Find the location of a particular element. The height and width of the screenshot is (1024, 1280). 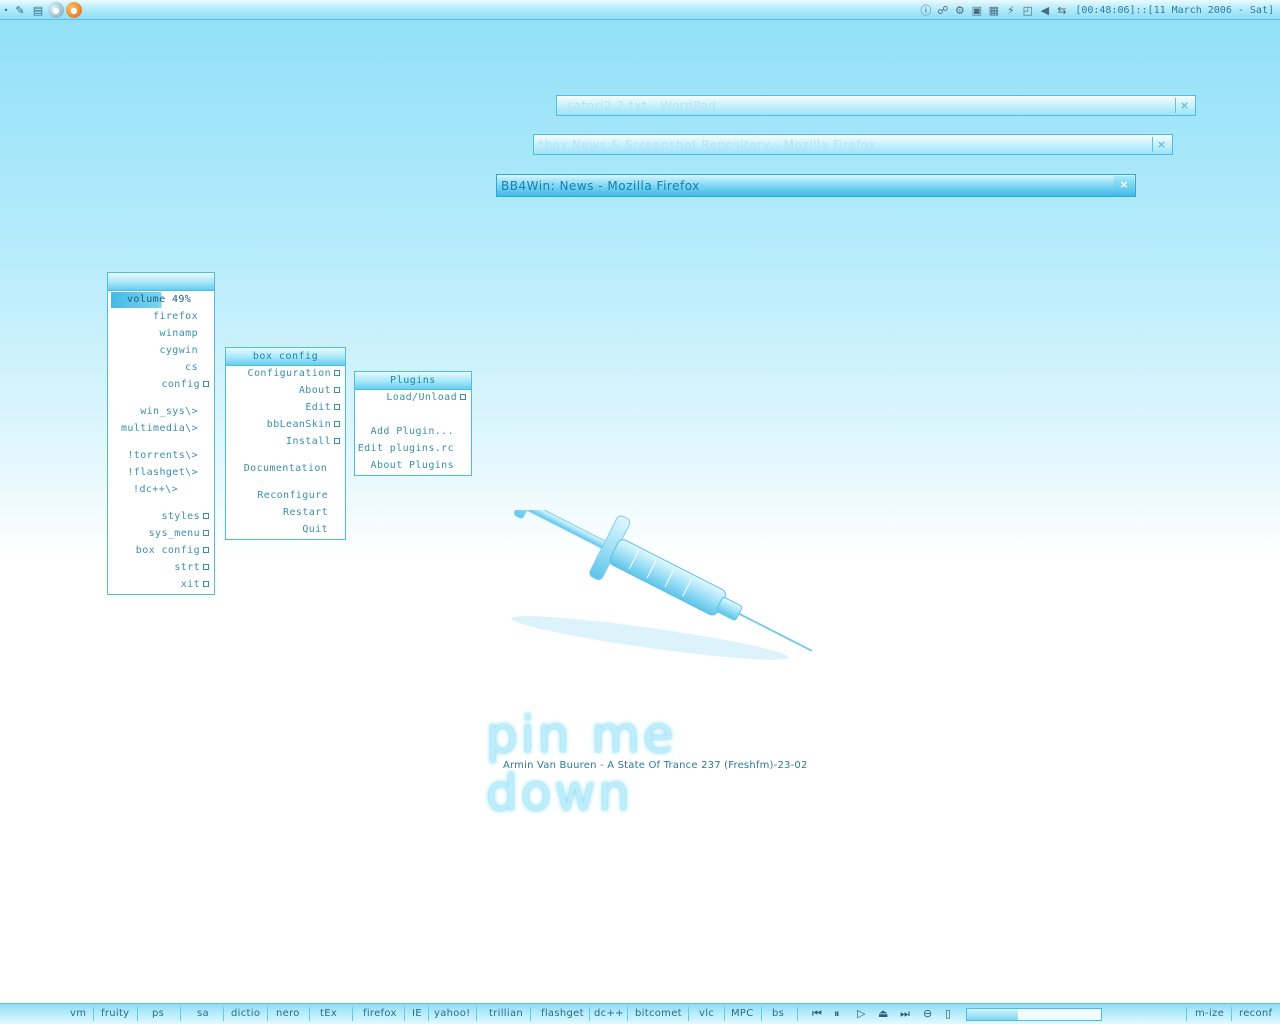

menu-item-torrents: !torrents\> is located at coordinates (162, 456).